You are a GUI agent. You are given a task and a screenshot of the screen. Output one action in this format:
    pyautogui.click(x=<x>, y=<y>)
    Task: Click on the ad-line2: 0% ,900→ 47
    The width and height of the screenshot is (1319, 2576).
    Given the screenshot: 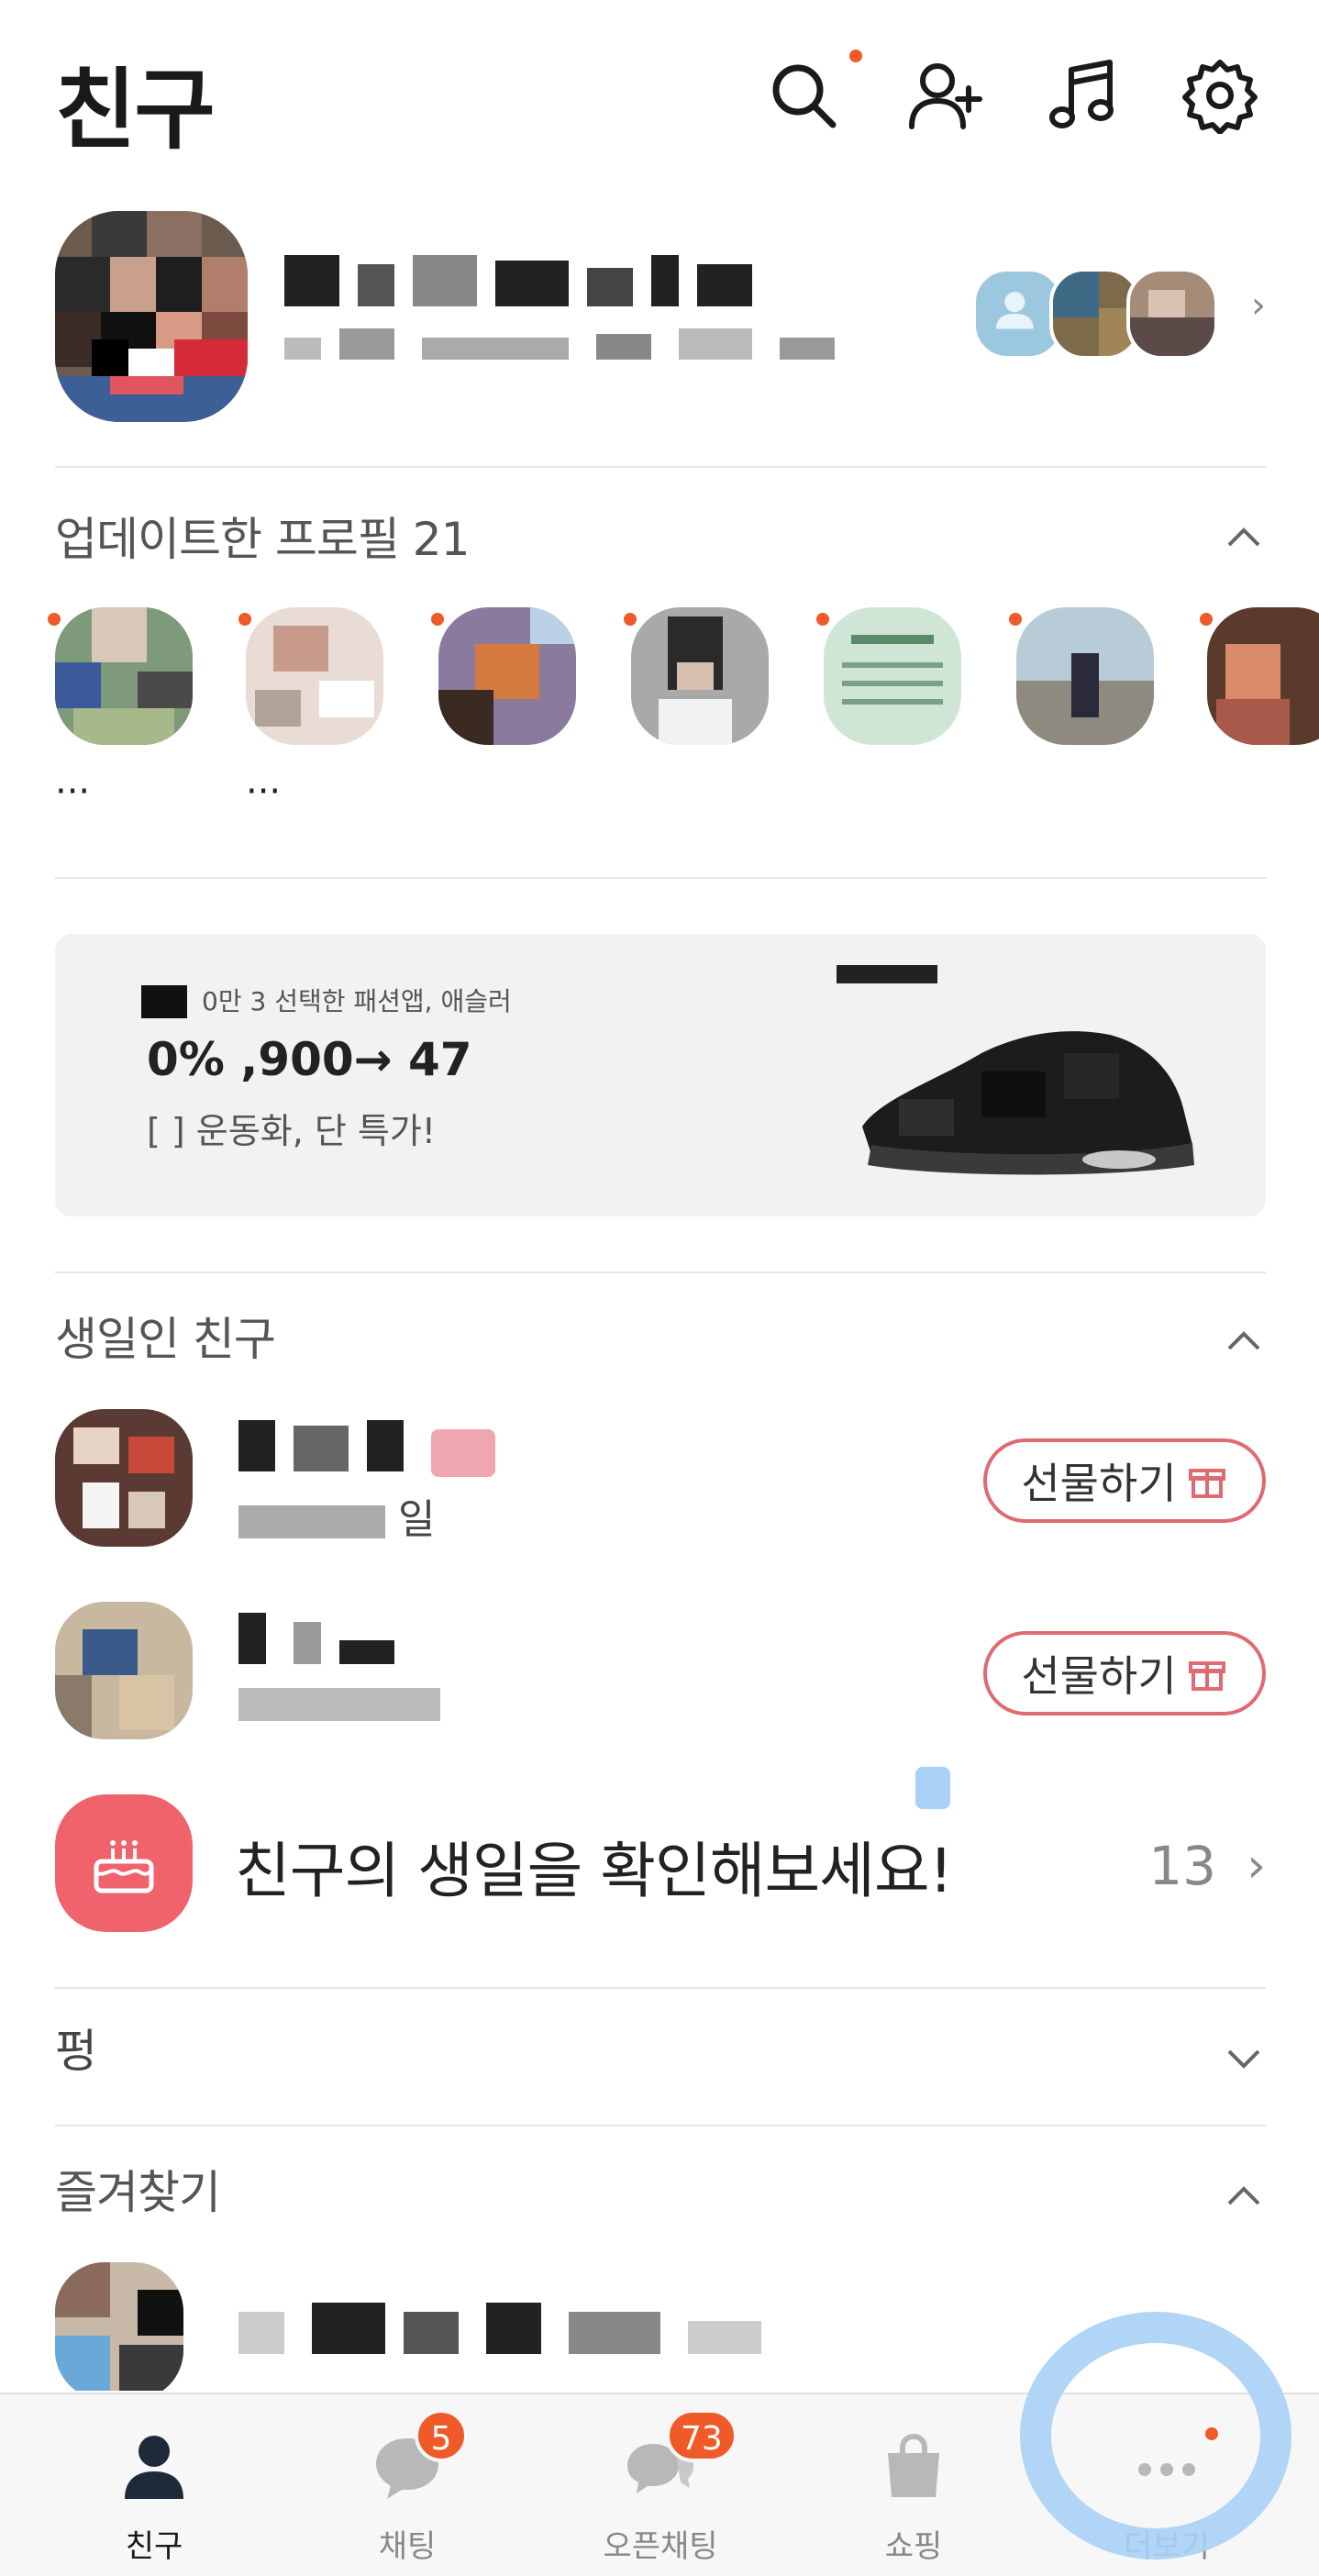 What is the action you would take?
    pyautogui.click(x=309, y=1059)
    